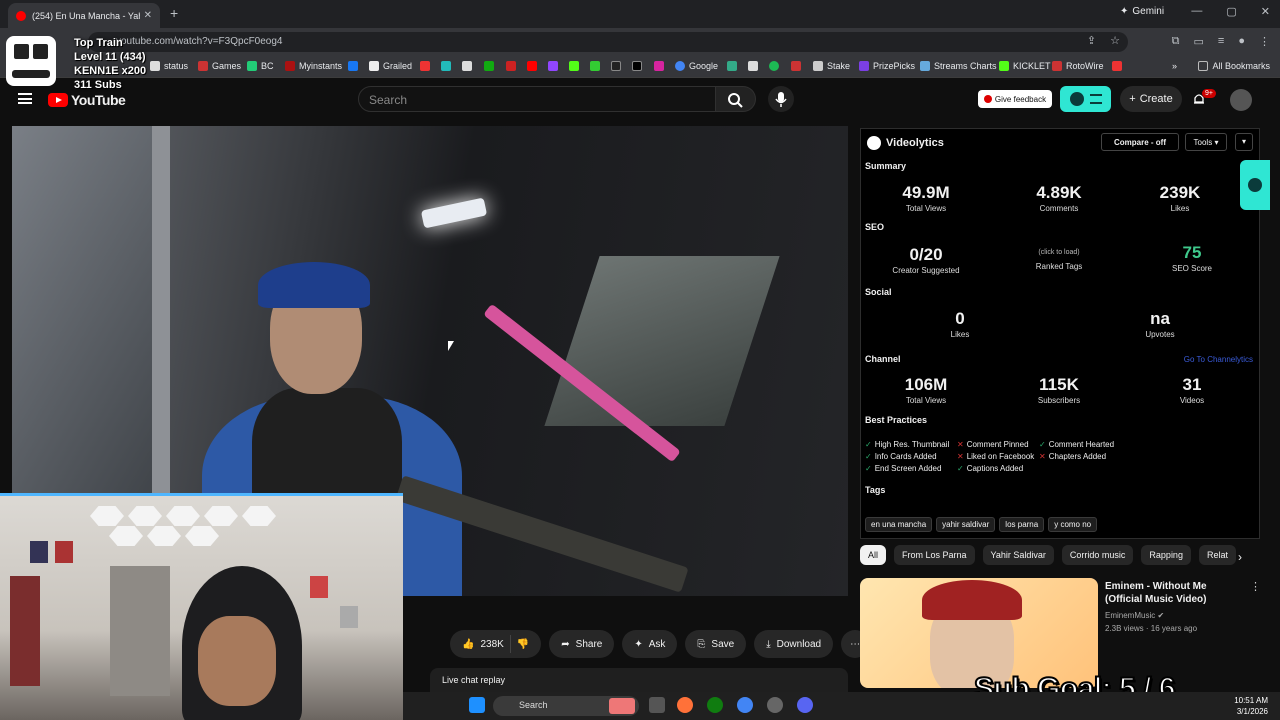  I want to click on bookmark-icon-d, so click(489, 66).